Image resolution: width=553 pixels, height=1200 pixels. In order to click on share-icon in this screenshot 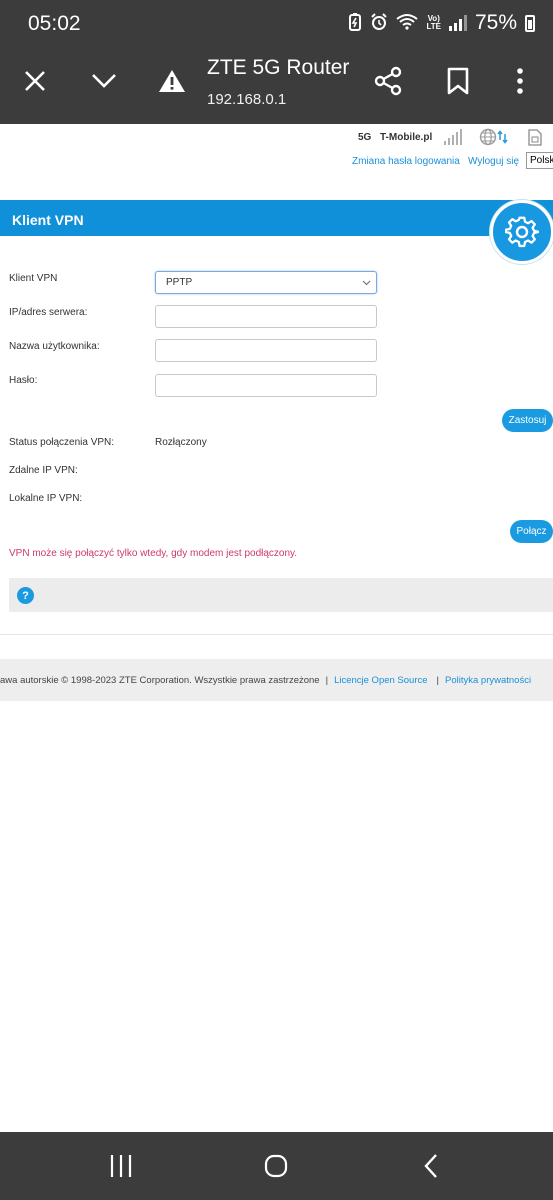, I will do `click(388, 81)`.